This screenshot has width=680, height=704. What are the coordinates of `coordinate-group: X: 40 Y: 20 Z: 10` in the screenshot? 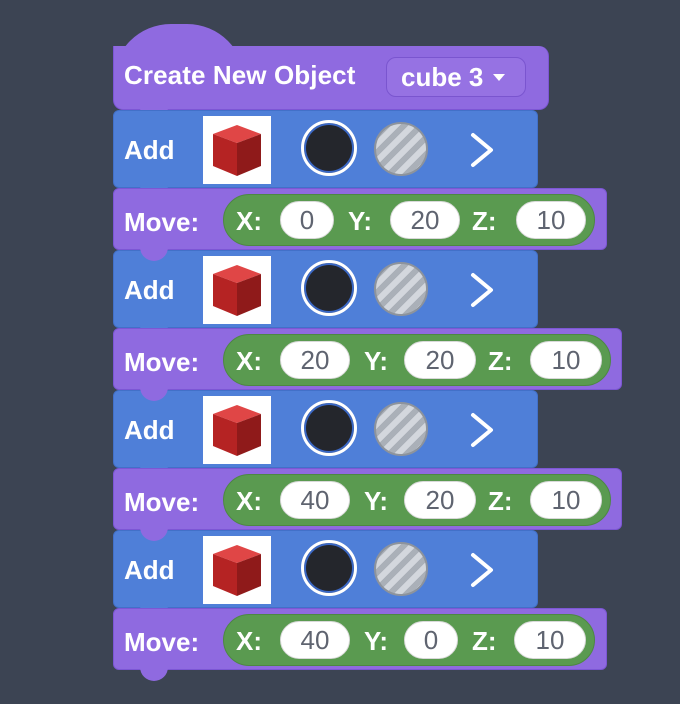 It's located at (417, 500).